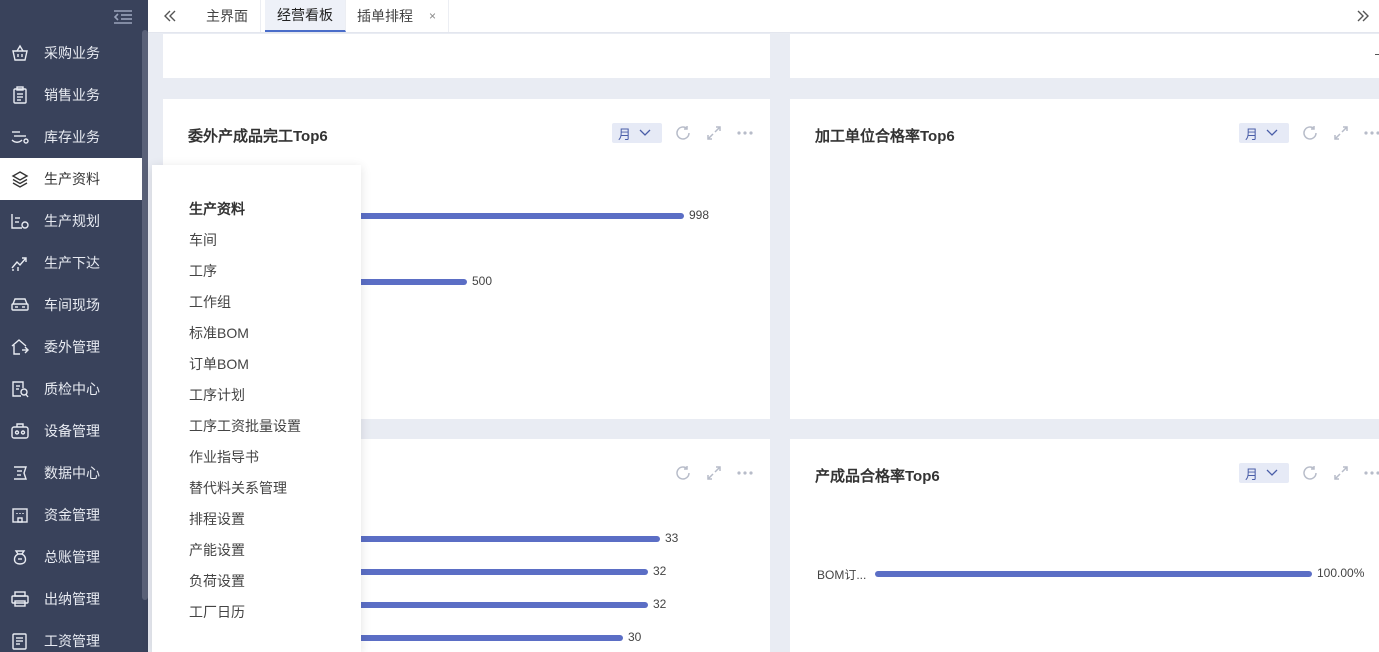 The width and height of the screenshot is (1379, 652). What do you see at coordinates (71, 179) in the screenshot?
I see `sidebar-item-production-data: 生产资料` at bounding box center [71, 179].